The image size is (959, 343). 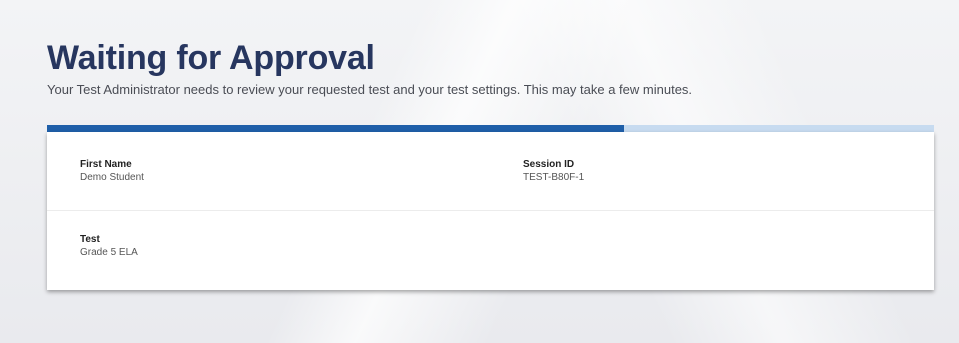 What do you see at coordinates (549, 164) in the screenshot?
I see `session-id-label: Session ID` at bounding box center [549, 164].